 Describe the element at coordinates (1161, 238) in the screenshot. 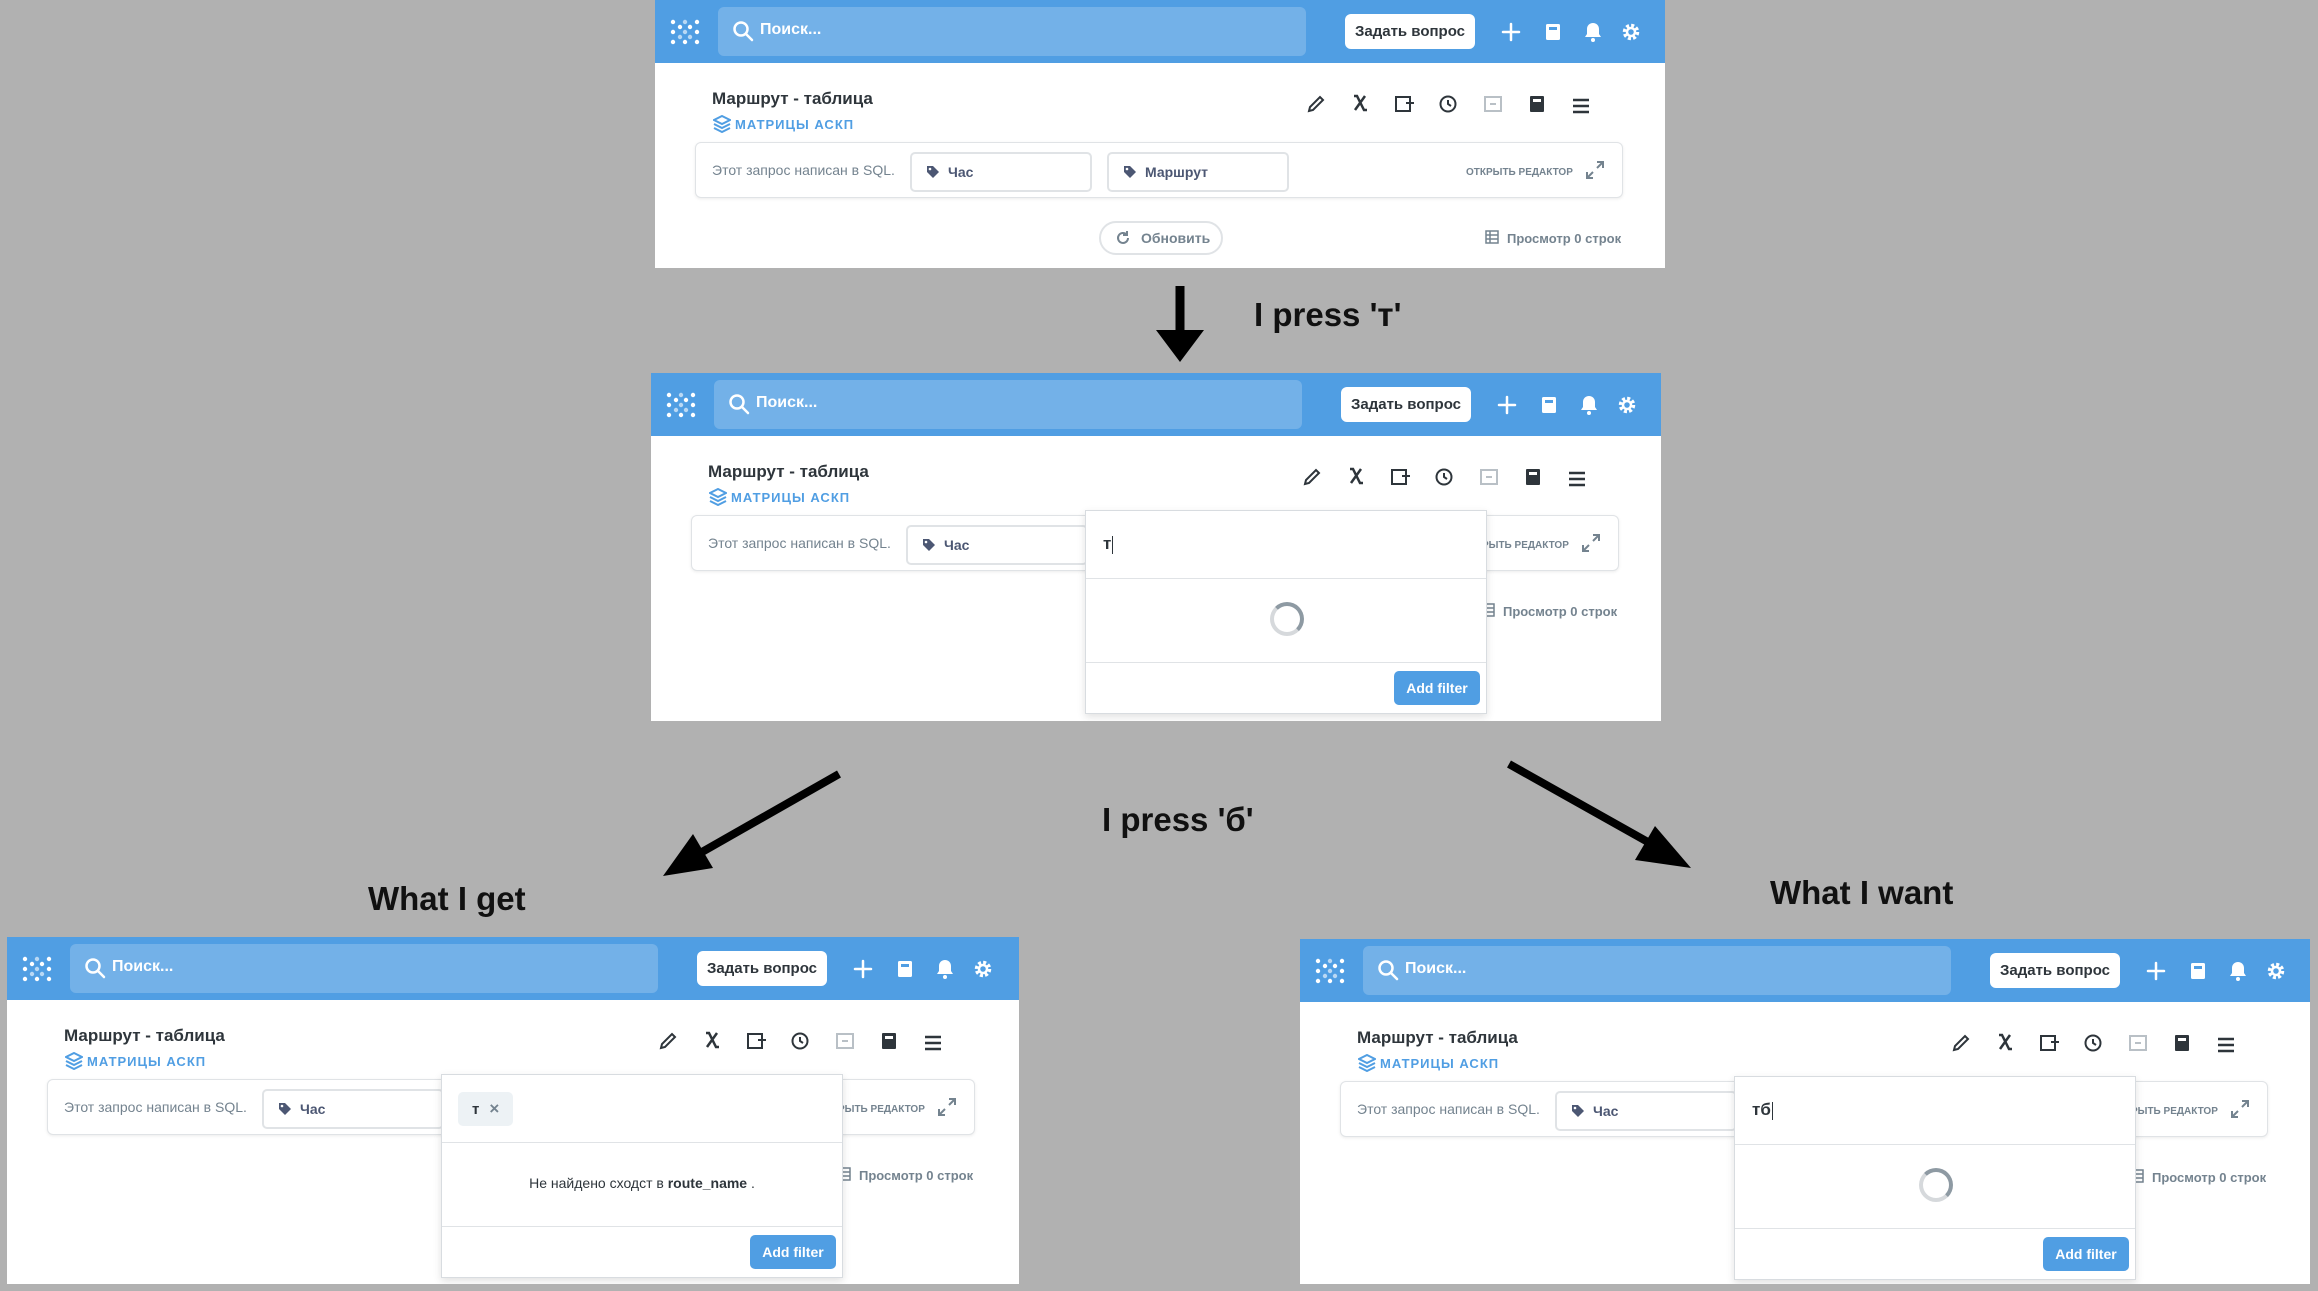

I see `refresh-button: Обновить` at that location.